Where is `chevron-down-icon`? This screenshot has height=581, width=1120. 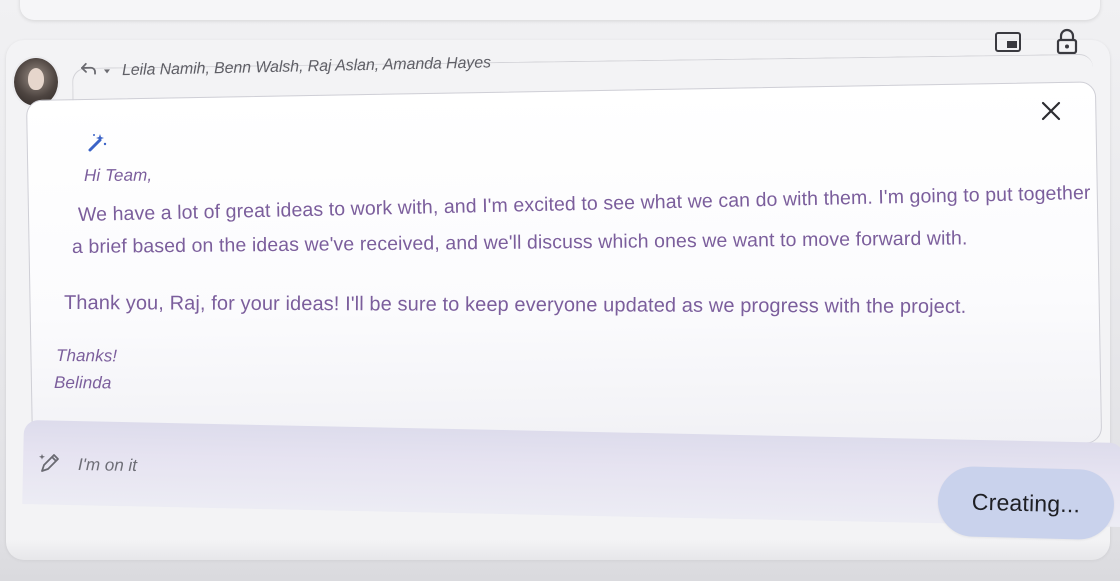 chevron-down-icon is located at coordinates (107, 70).